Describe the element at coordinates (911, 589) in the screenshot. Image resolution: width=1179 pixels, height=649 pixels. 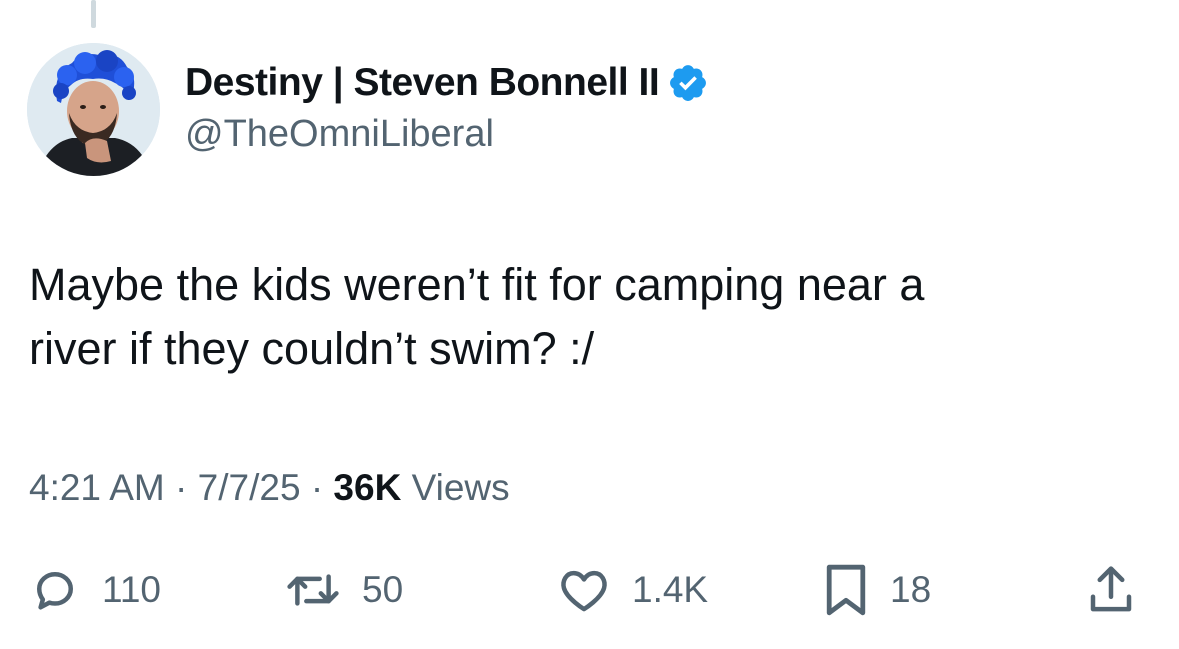
I see `bookmark-count: 18` at that location.